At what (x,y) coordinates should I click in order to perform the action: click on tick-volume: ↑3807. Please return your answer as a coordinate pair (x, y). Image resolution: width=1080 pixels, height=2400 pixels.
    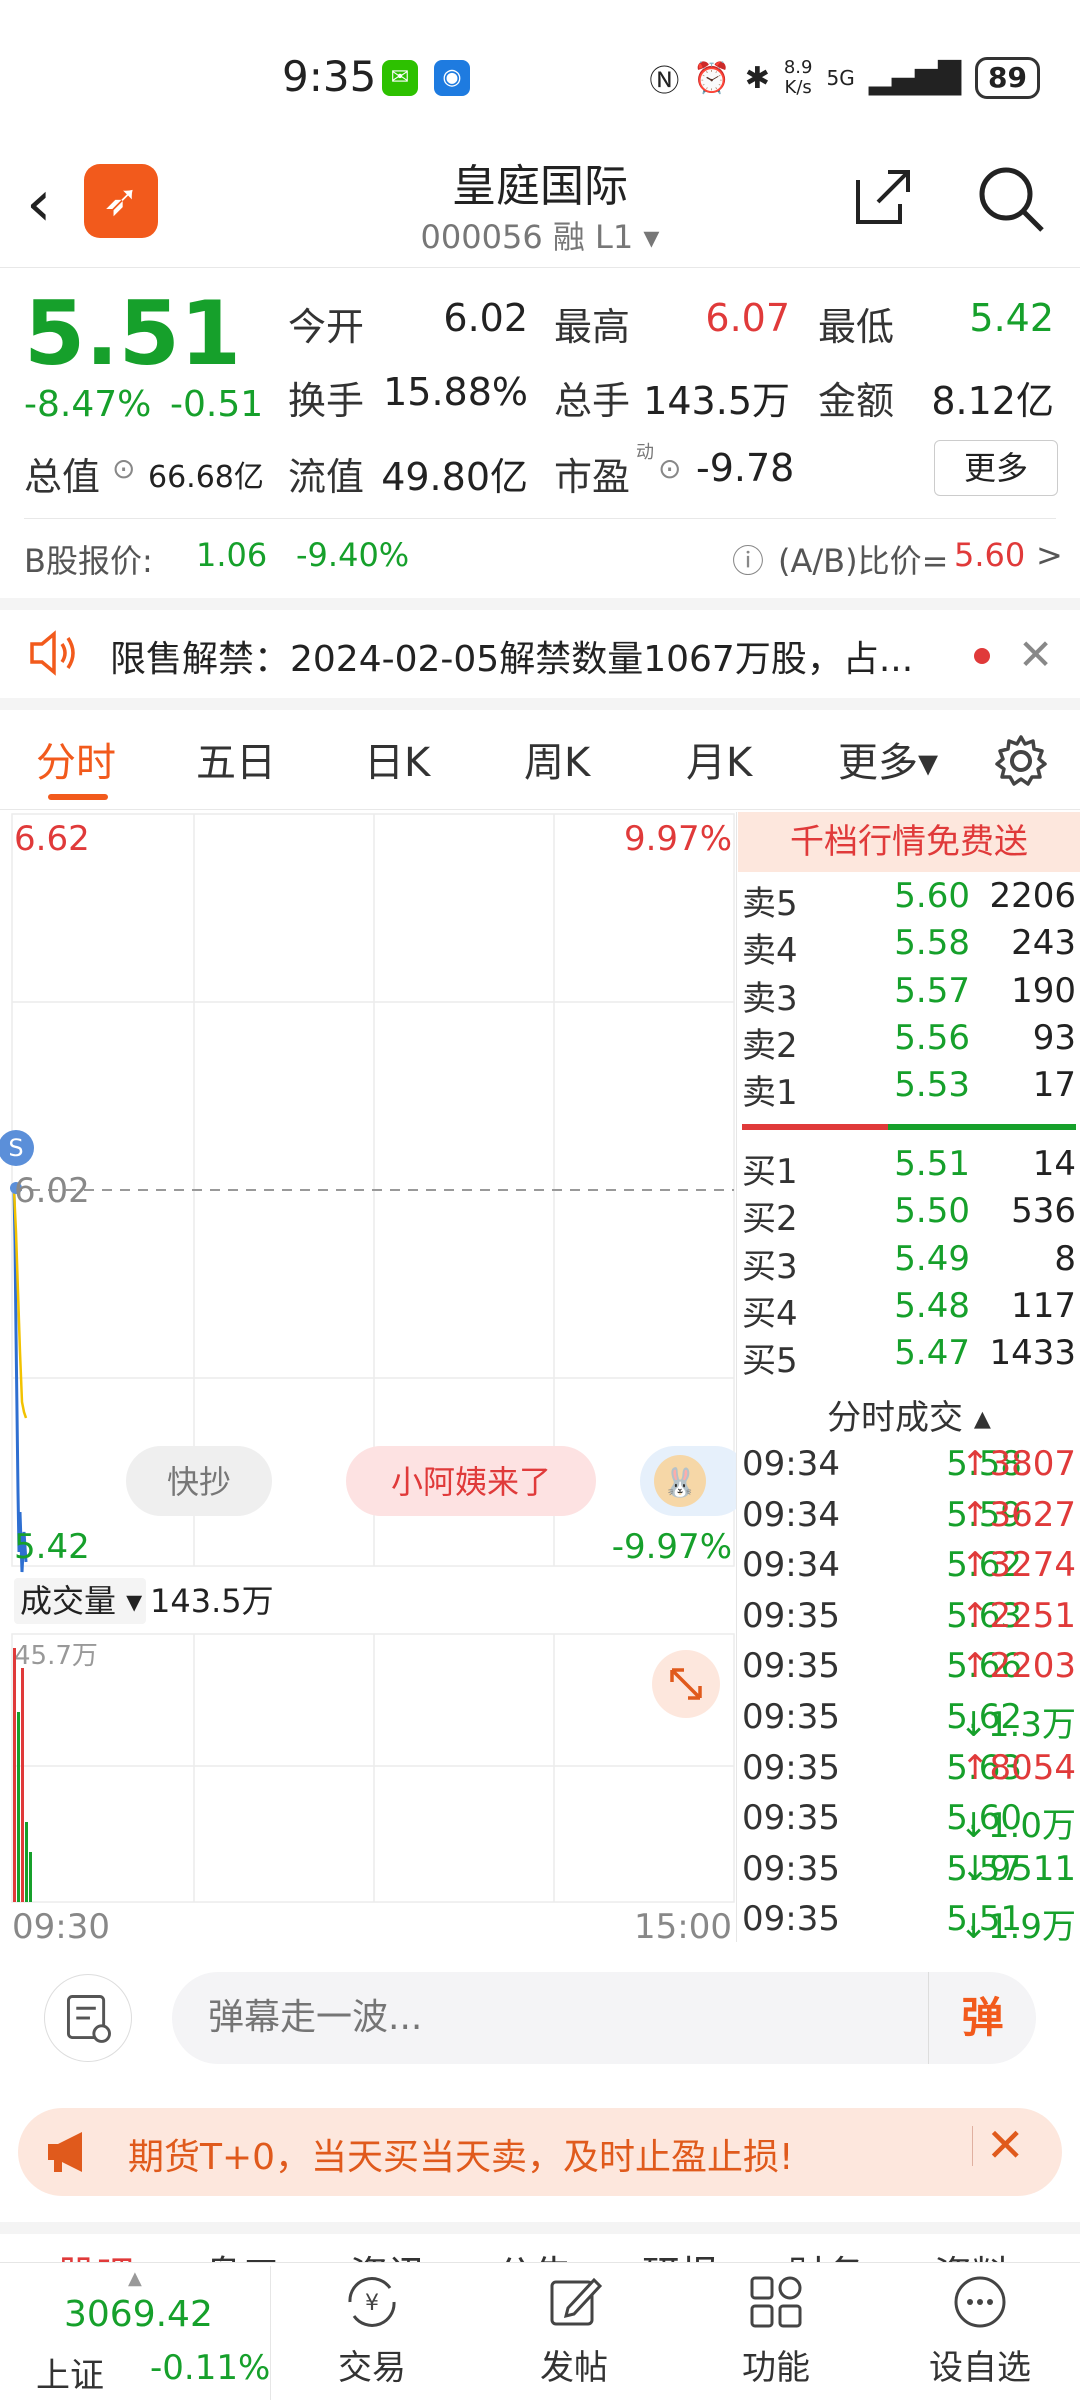
    Looking at the image, I should click on (1018, 1464).